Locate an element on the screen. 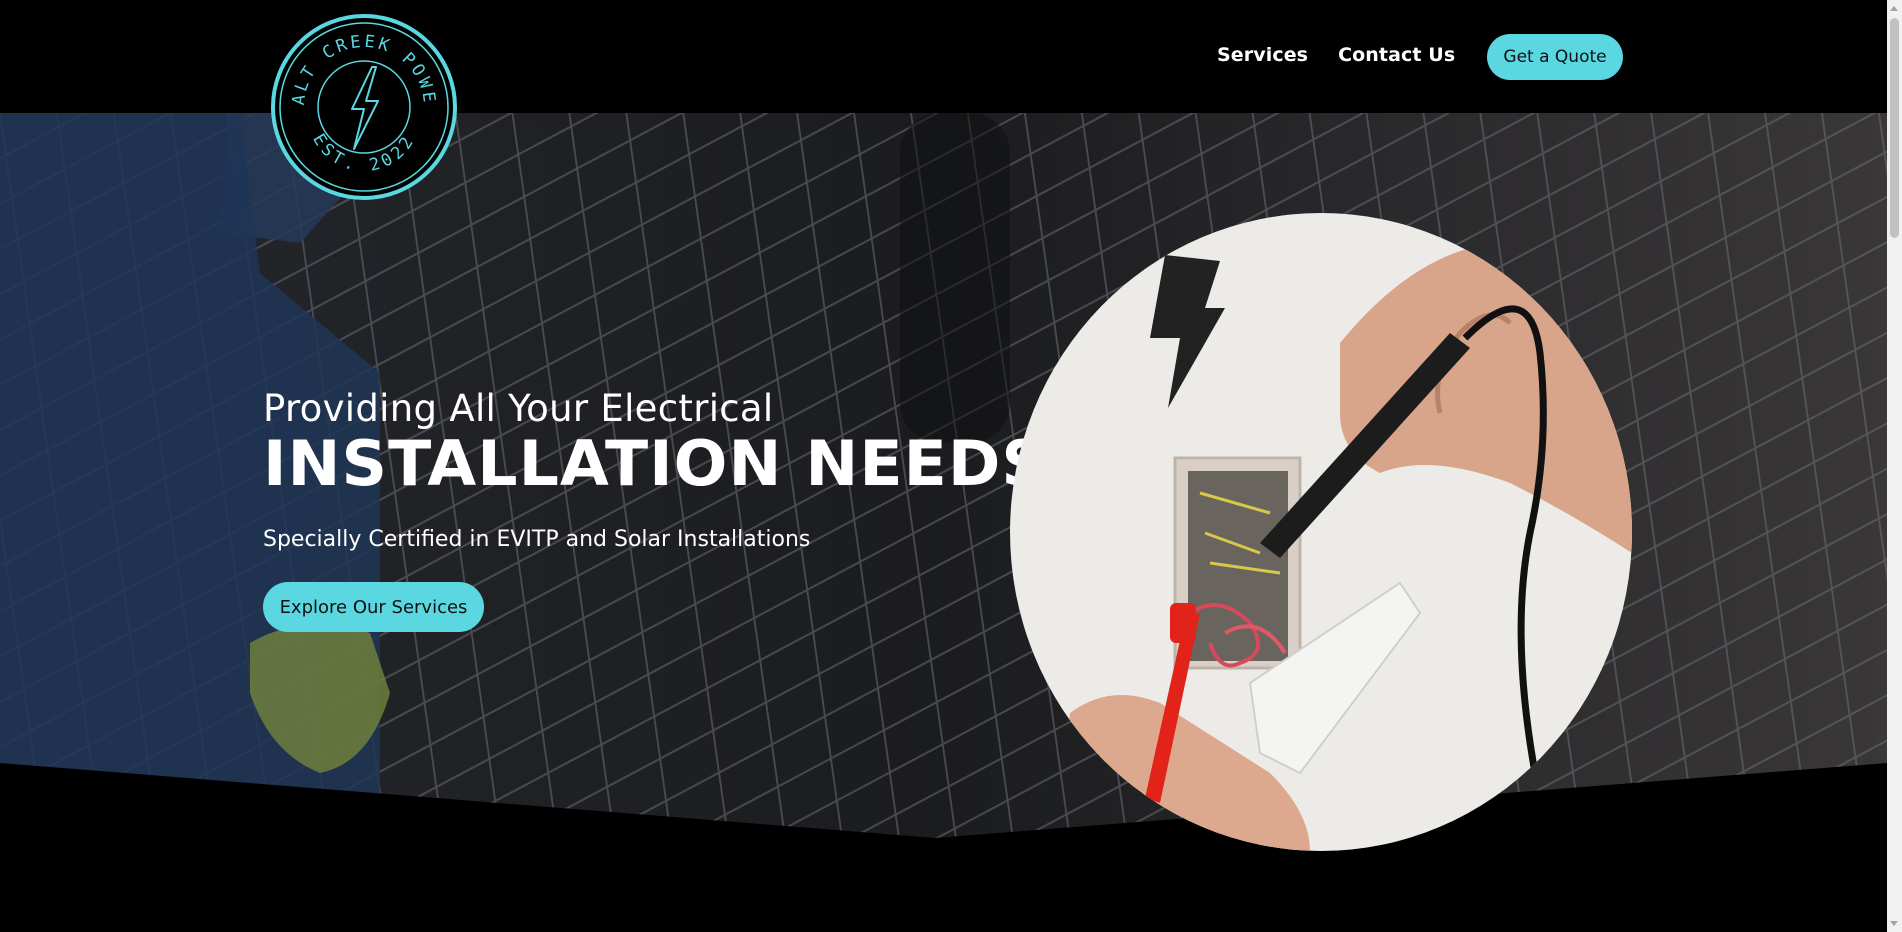 The width and height of the screenshot is (1902, 932). logo-badge-icon: SALT CREEK POWER EST. 2022 is located at coordinates (359, 100).